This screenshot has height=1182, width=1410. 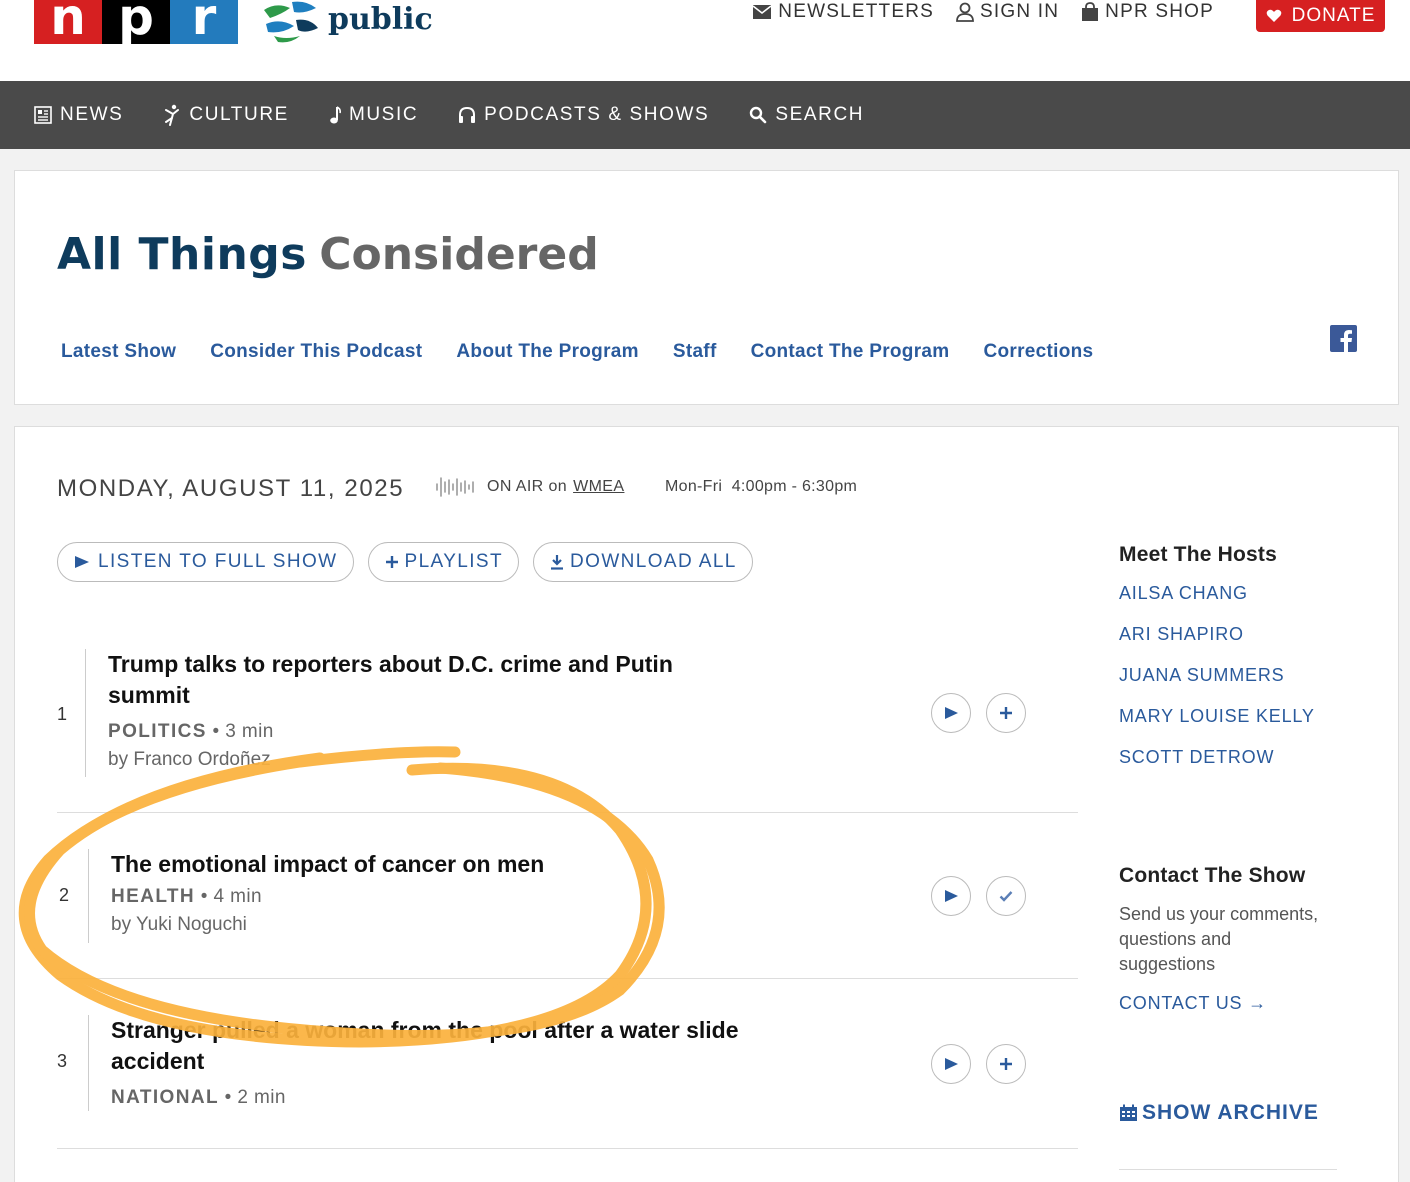 What do you see at coordinates (598, 487) in the screenshot?
I see `station-link: WMEA` at bounding box center [598, 487].